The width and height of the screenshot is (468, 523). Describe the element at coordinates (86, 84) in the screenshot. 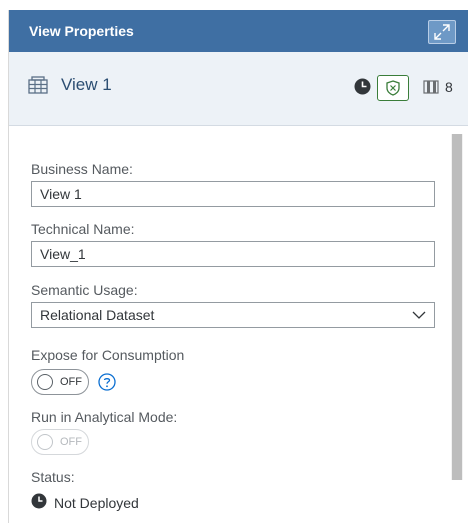

I see `object-title: View 1` at that location.